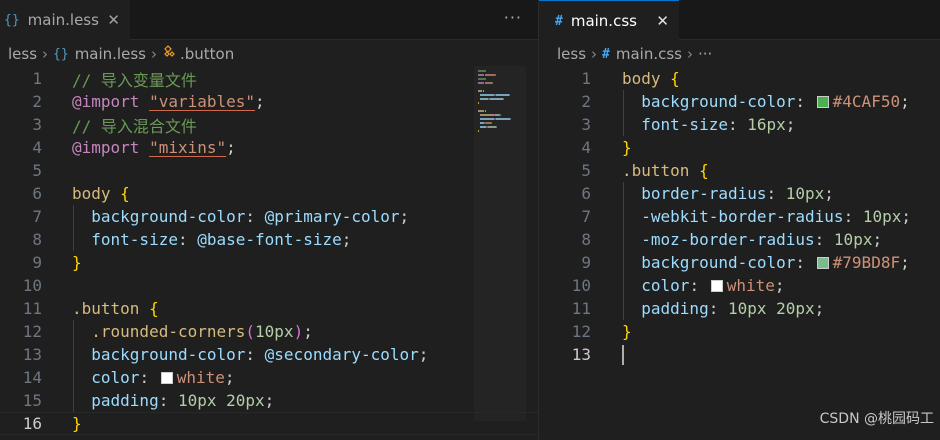 This screenshot has height=440, width=940. What do you see at coordinates (168, 216) in the screenshot?
I see `code-token: background-color` at bounding box center [168, 216].